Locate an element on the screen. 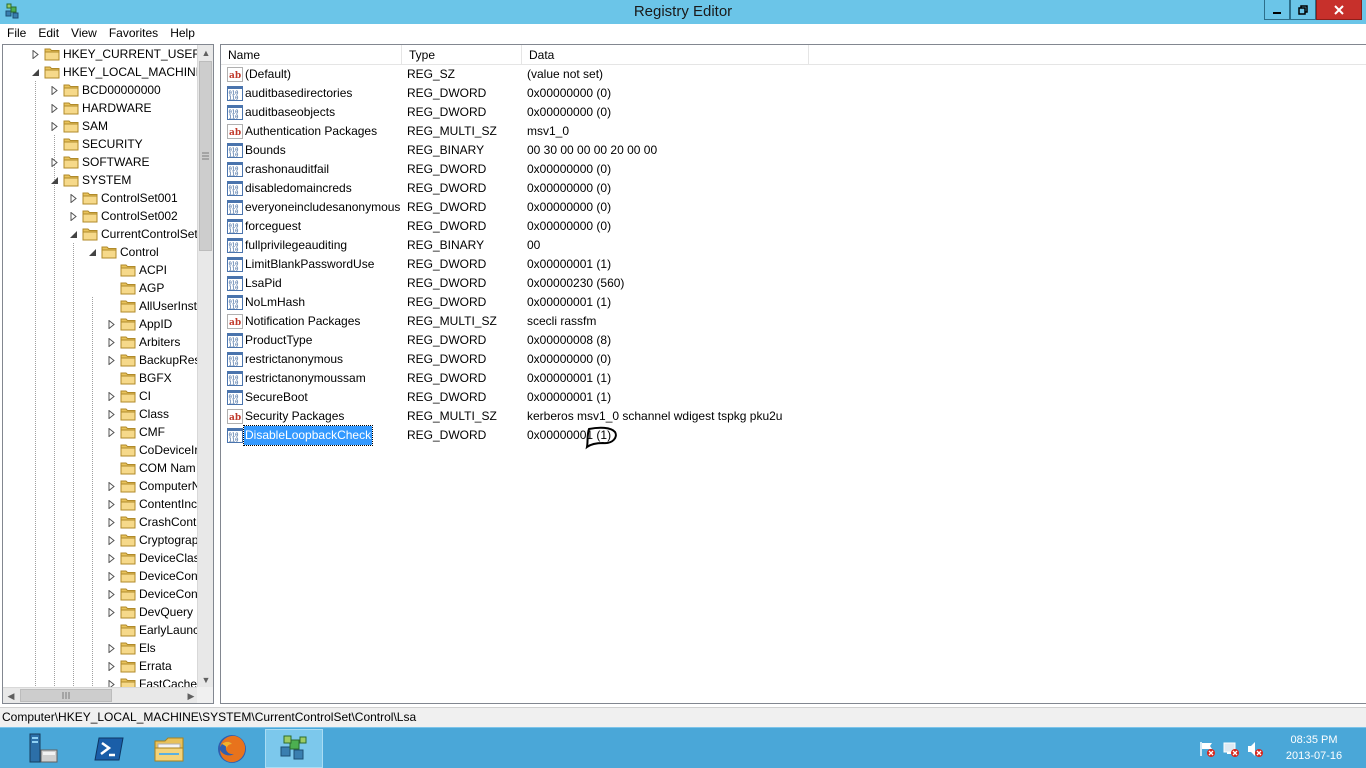  value-row: 010 110 NoLmHash REG_DWORD 0x00000001 (1) is located at coordinates (793, 302).